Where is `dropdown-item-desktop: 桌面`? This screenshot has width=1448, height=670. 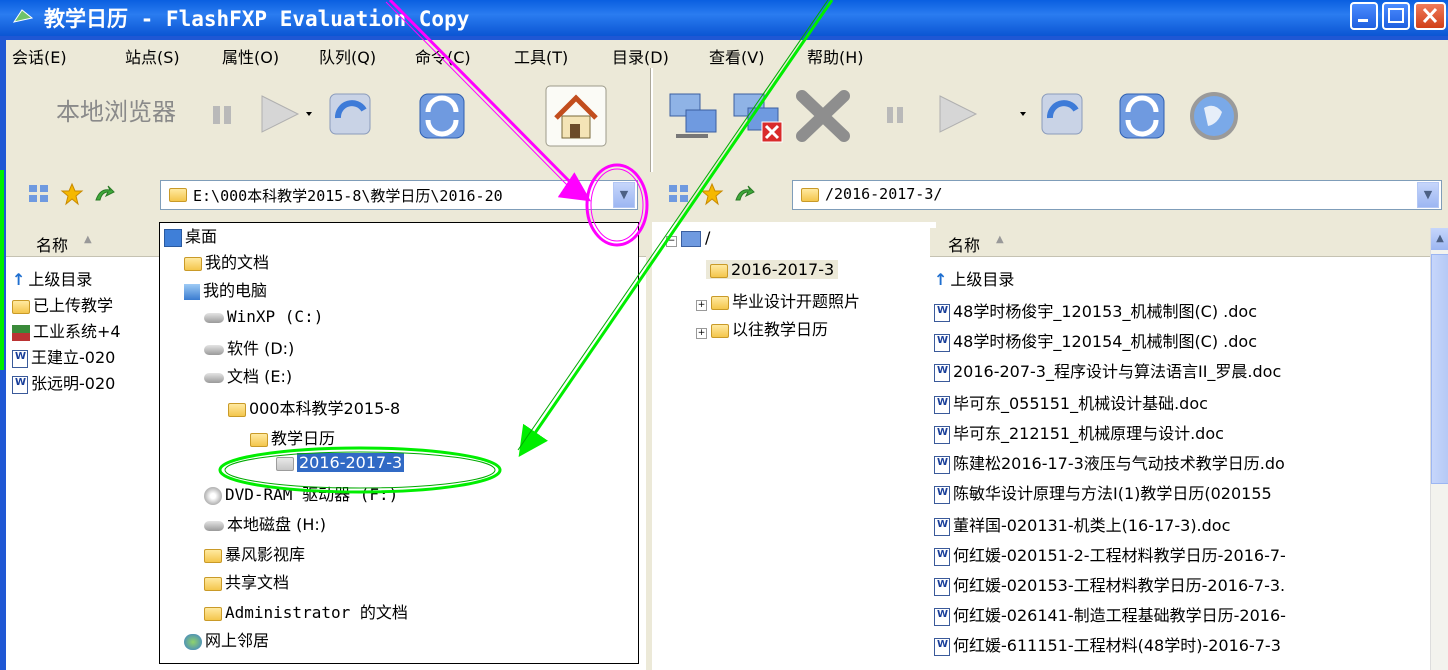
dropdown-item-desktop: 桌面 is located at coordinates (190, 235).